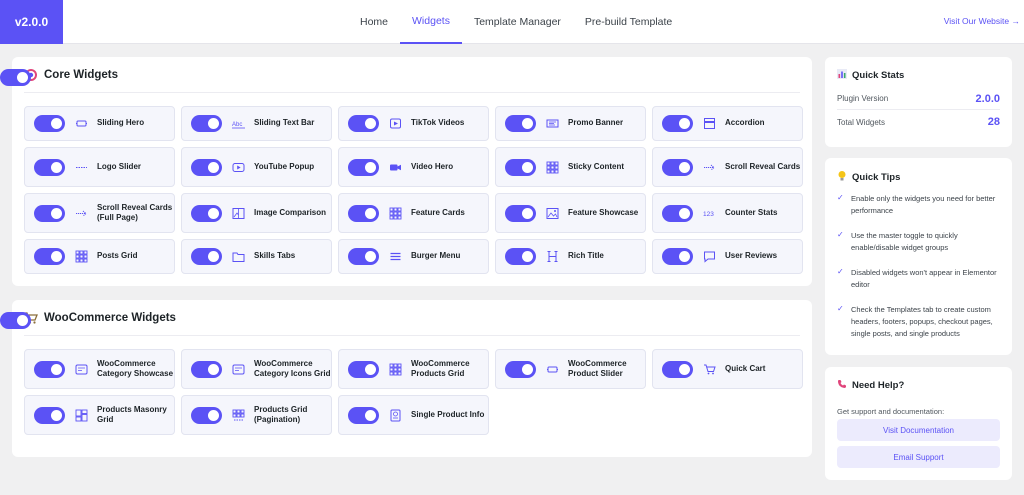  Describe the element at coordinates (918, 430) in the screenshot. I see `visit-documentation-button: Visit Documentation` at that location.